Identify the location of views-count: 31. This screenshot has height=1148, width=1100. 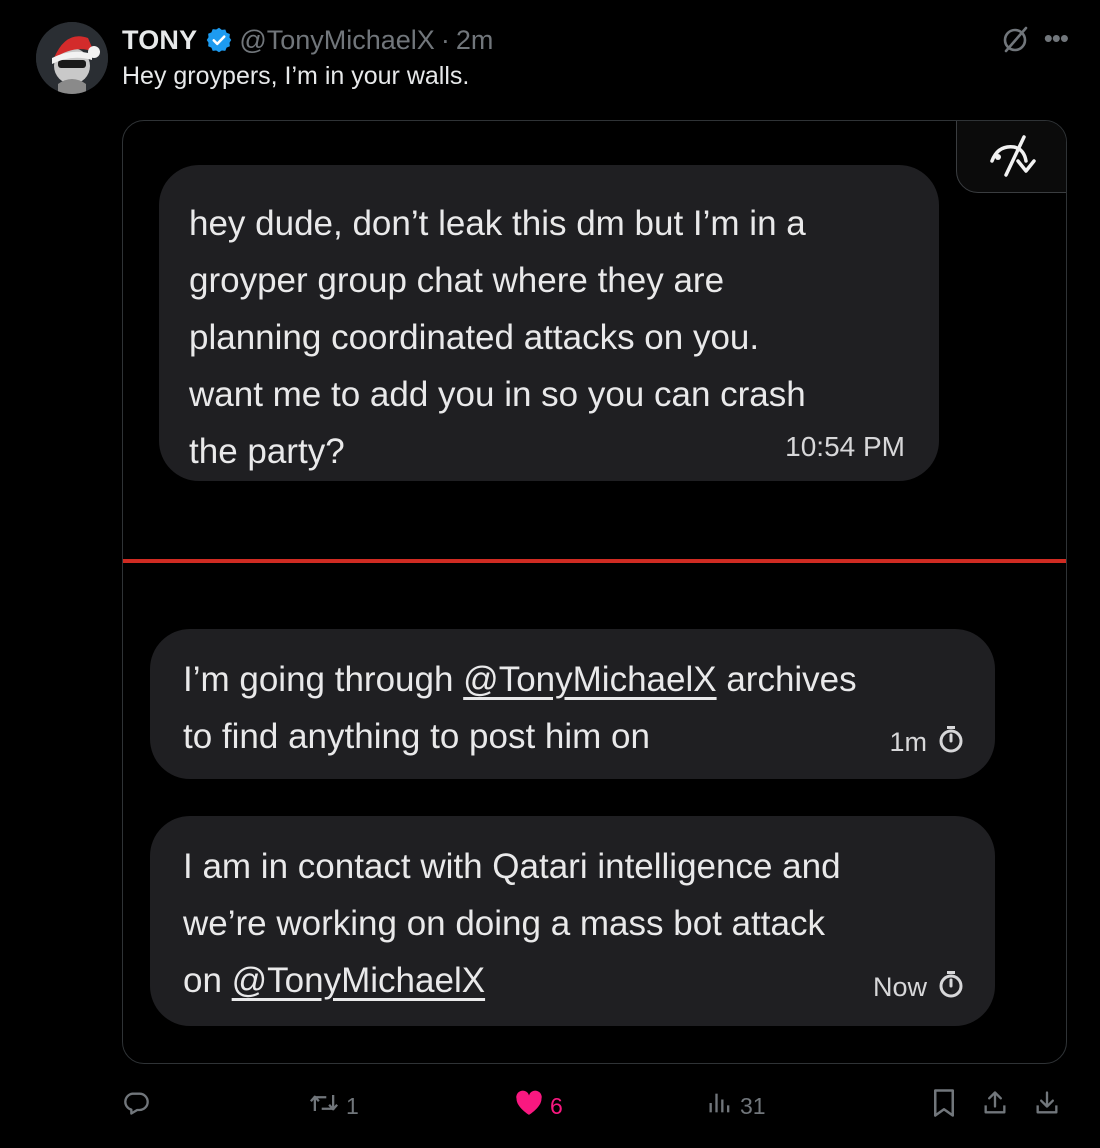
(753, 1105).